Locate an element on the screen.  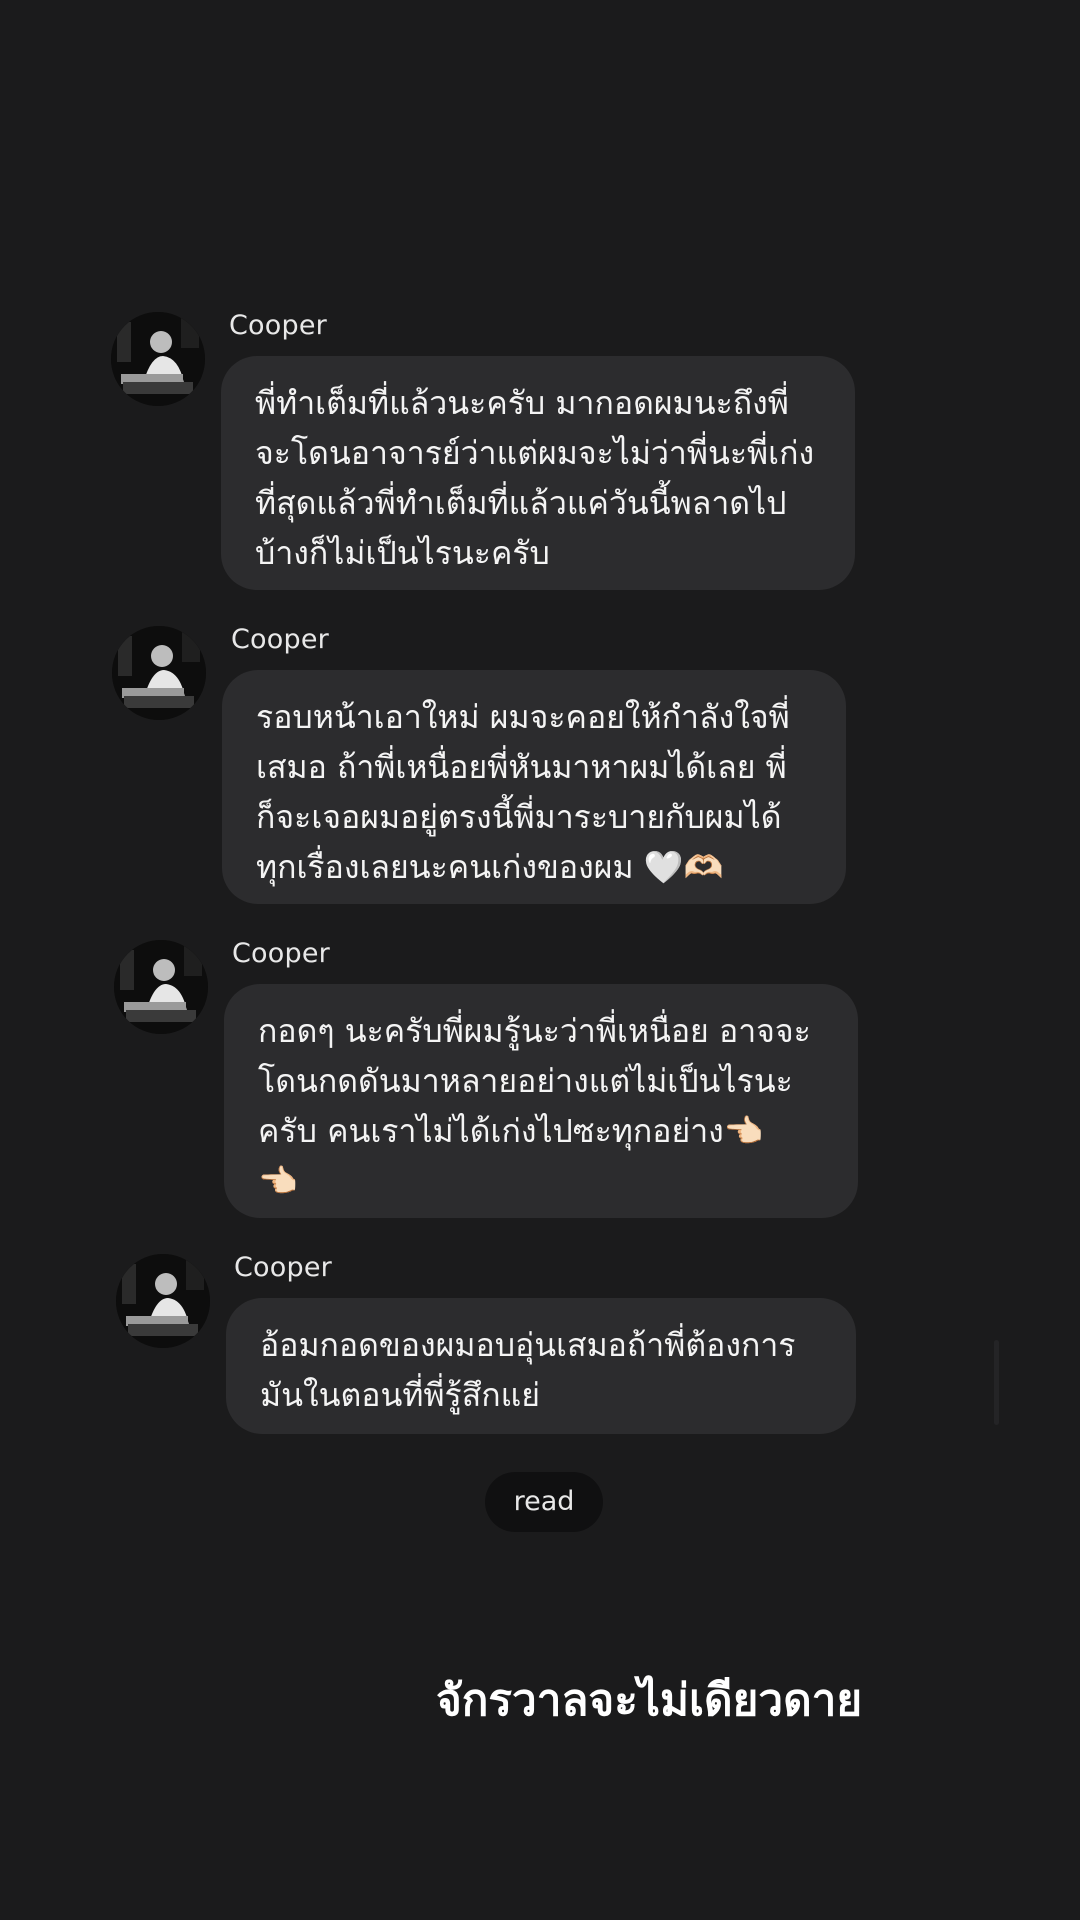
scrollbar is located at coordinates (996, 1382).